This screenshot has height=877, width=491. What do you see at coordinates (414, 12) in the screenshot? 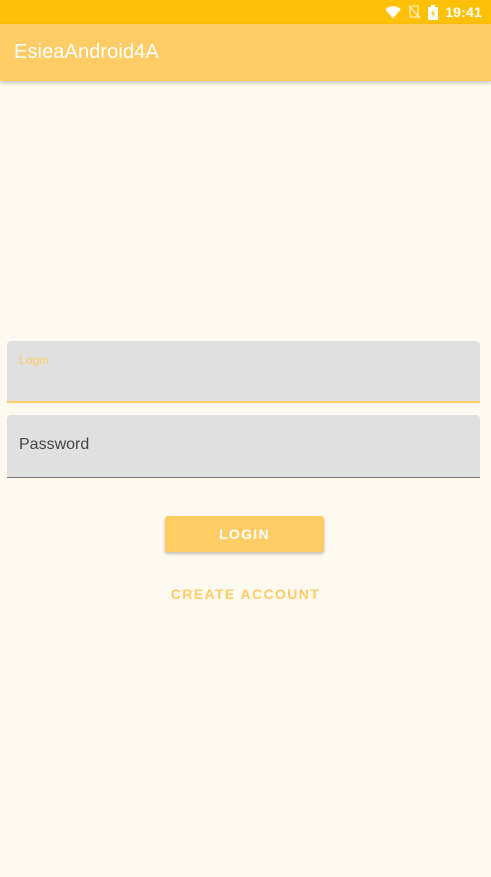
I see `no-sim-icon` at bounding box center [414, 12].